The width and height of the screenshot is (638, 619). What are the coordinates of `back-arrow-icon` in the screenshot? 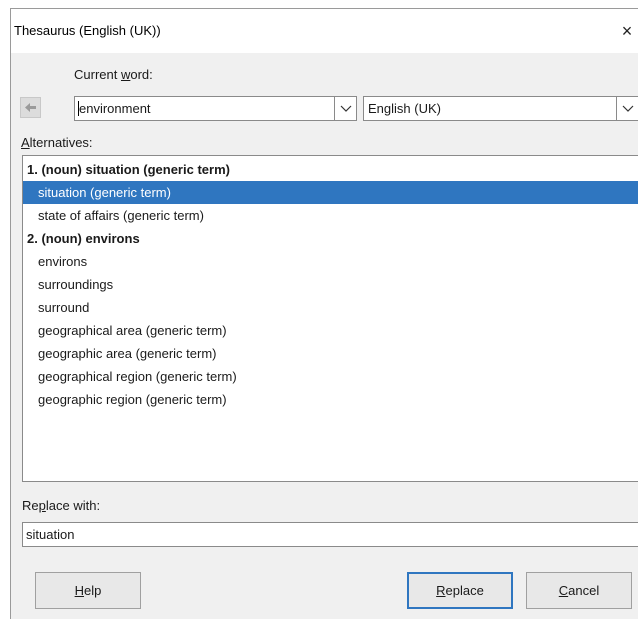 It's located at (30, 107).